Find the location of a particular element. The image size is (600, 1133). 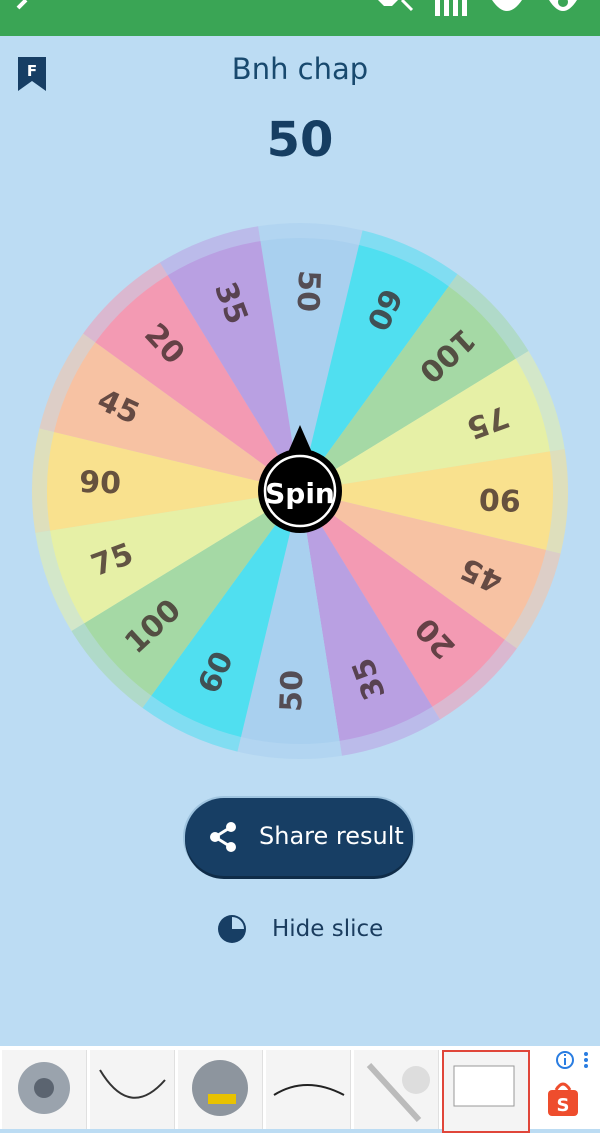

share-icon is located at coordinates (223, 837).